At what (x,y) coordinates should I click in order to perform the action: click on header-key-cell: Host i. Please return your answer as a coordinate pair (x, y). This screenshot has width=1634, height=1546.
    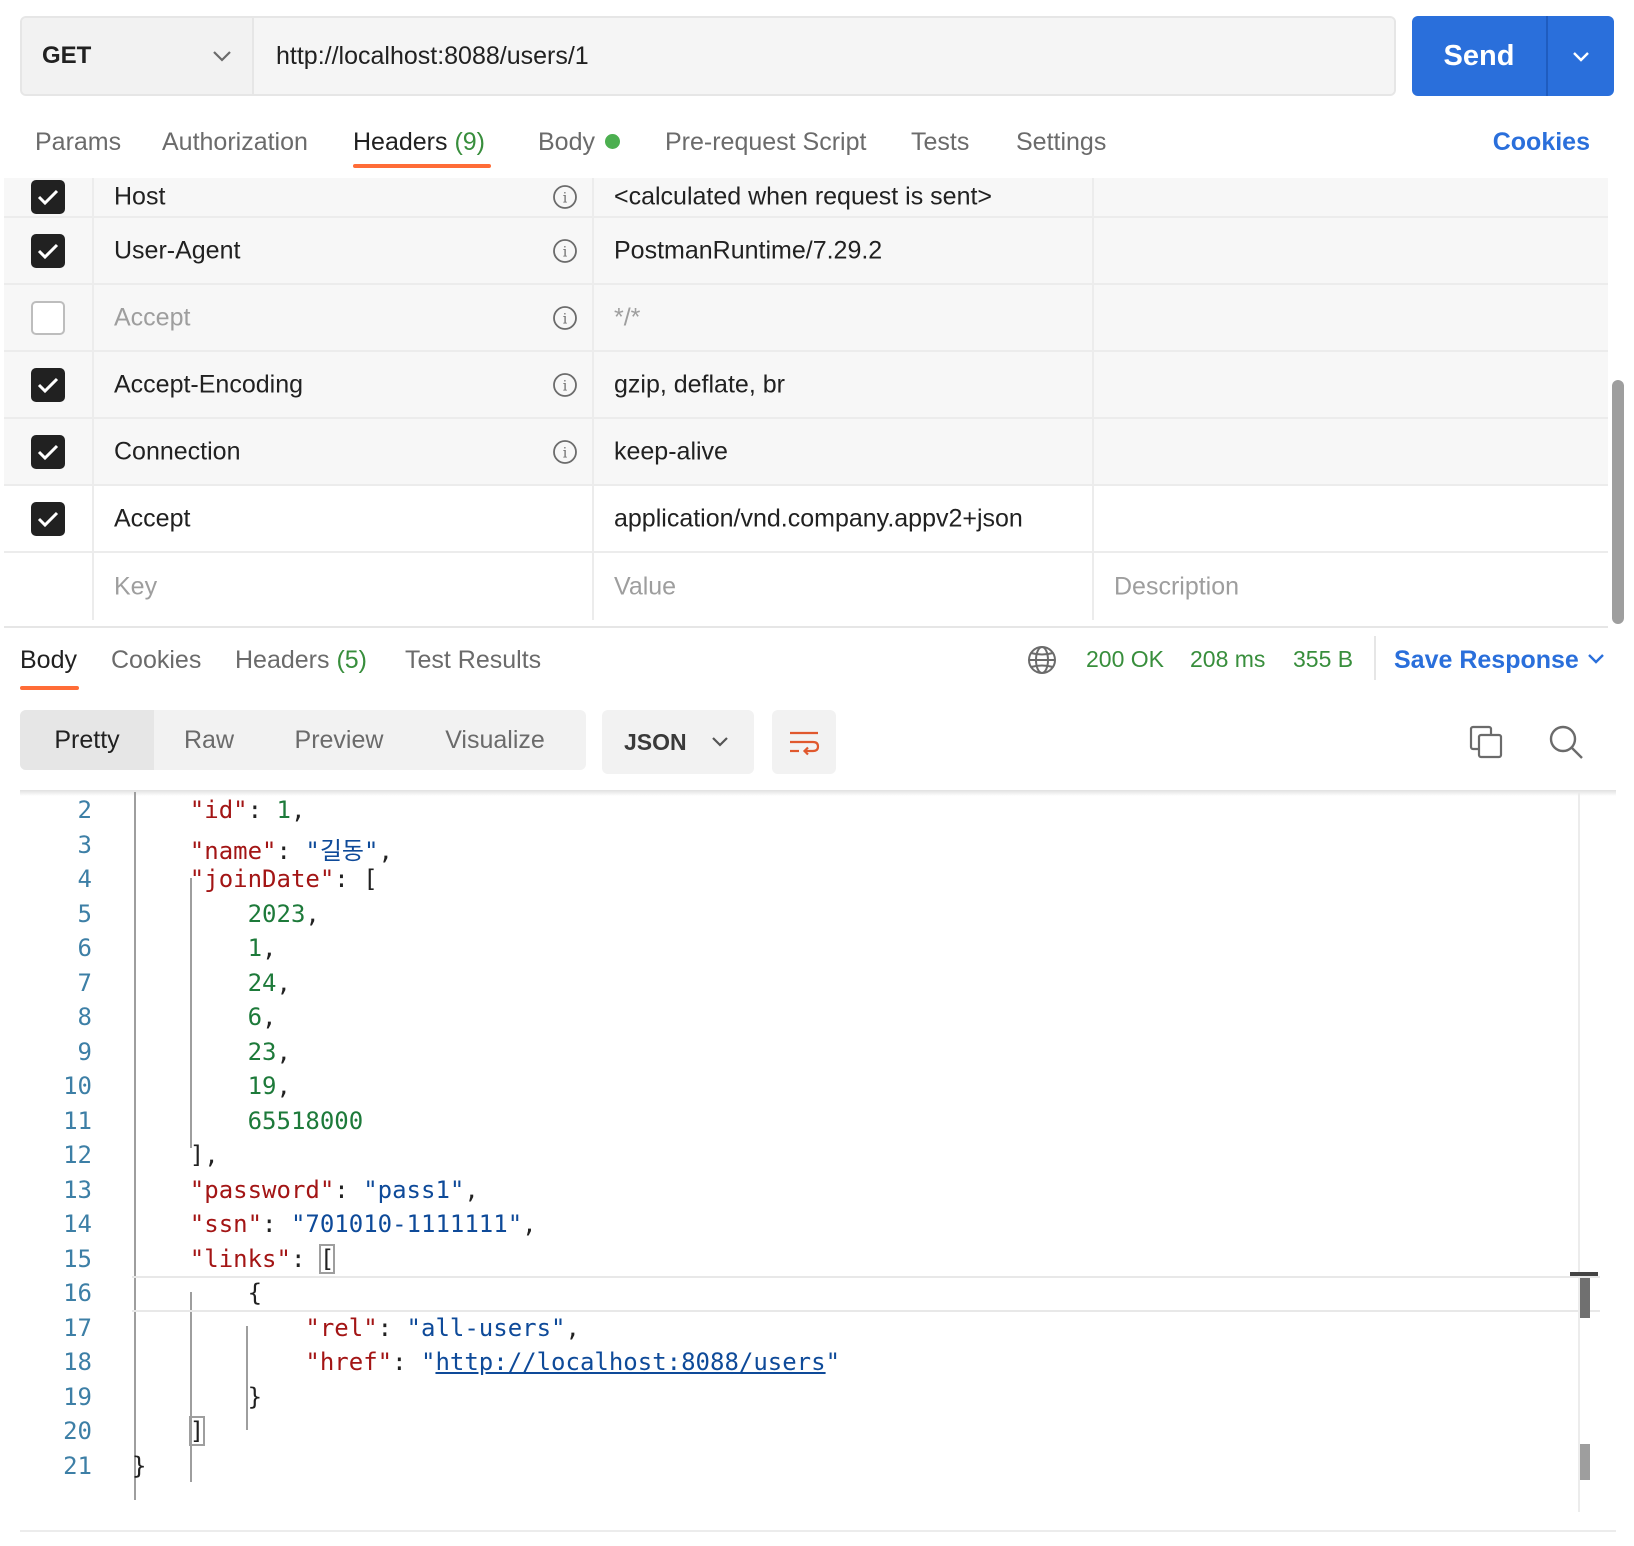
    Looking at the image, I should click on (344, 197).